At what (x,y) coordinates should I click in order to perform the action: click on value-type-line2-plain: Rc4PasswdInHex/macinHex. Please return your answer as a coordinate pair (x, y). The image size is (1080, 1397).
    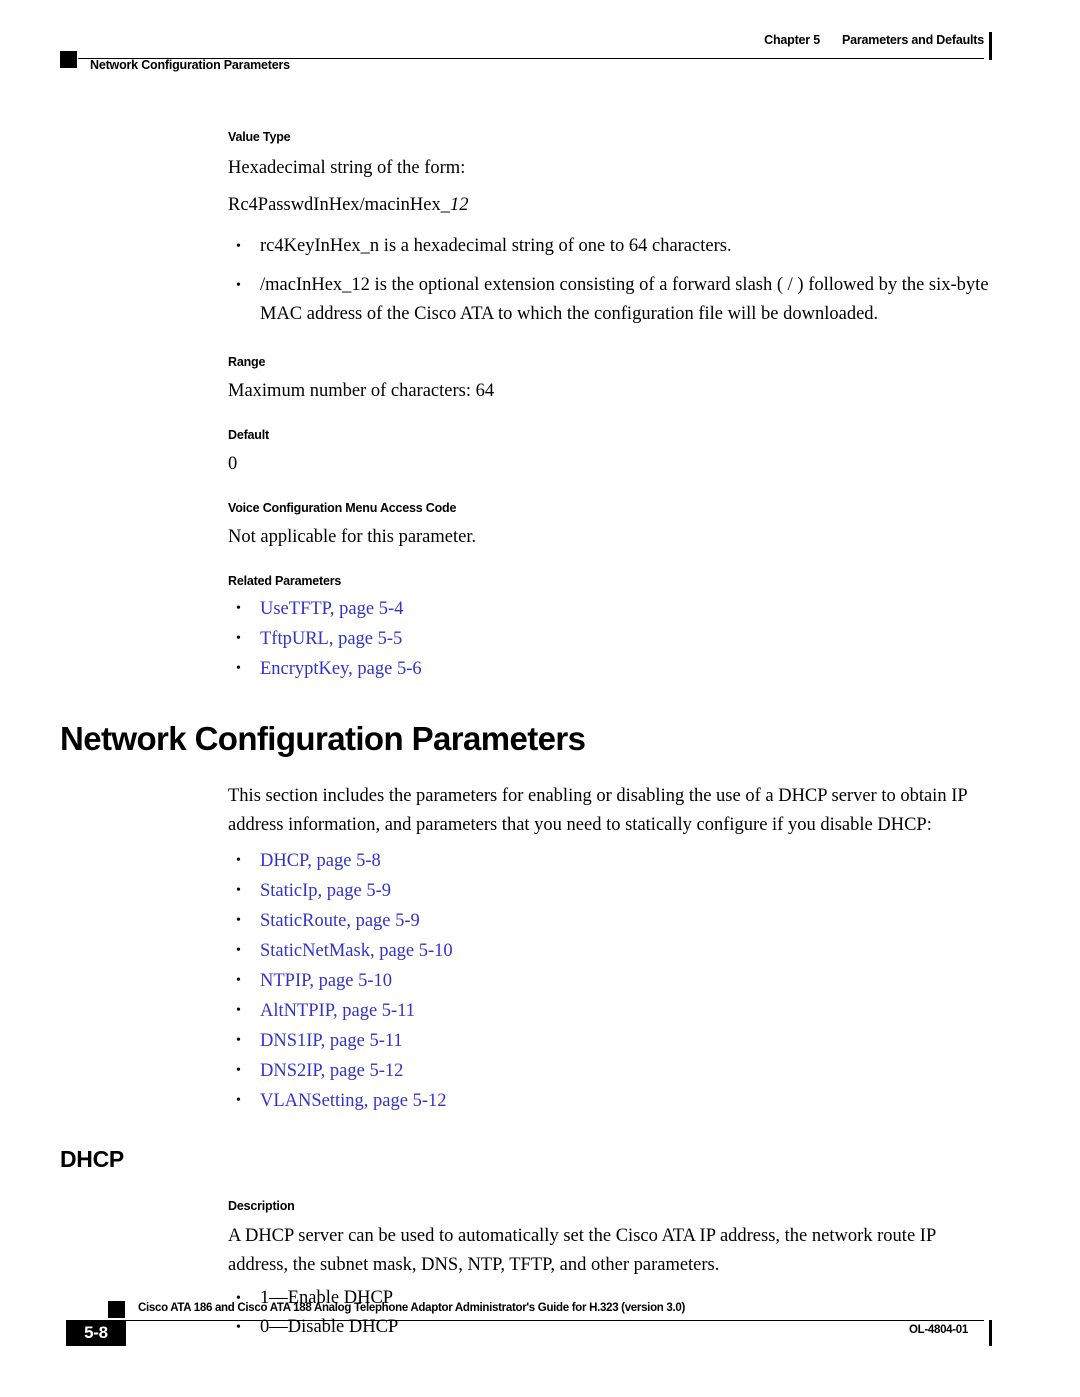
    Looking at the image, I should click on (334, 205).